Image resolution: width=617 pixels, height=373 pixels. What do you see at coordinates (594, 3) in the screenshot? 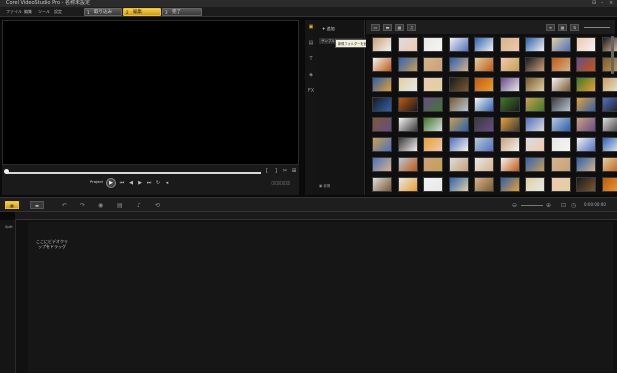
I see `restore-button: ⊟` at bounding box center [594, 3].